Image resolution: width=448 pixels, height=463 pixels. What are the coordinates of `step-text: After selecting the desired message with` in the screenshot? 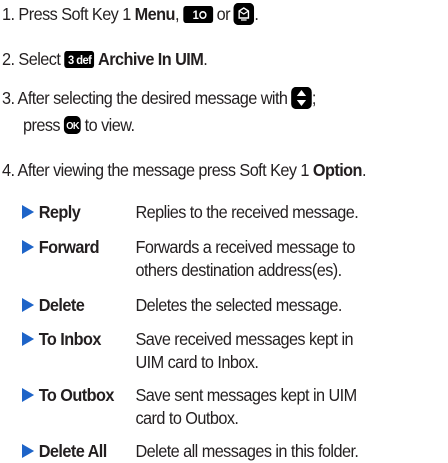 It's located at (152, 98).